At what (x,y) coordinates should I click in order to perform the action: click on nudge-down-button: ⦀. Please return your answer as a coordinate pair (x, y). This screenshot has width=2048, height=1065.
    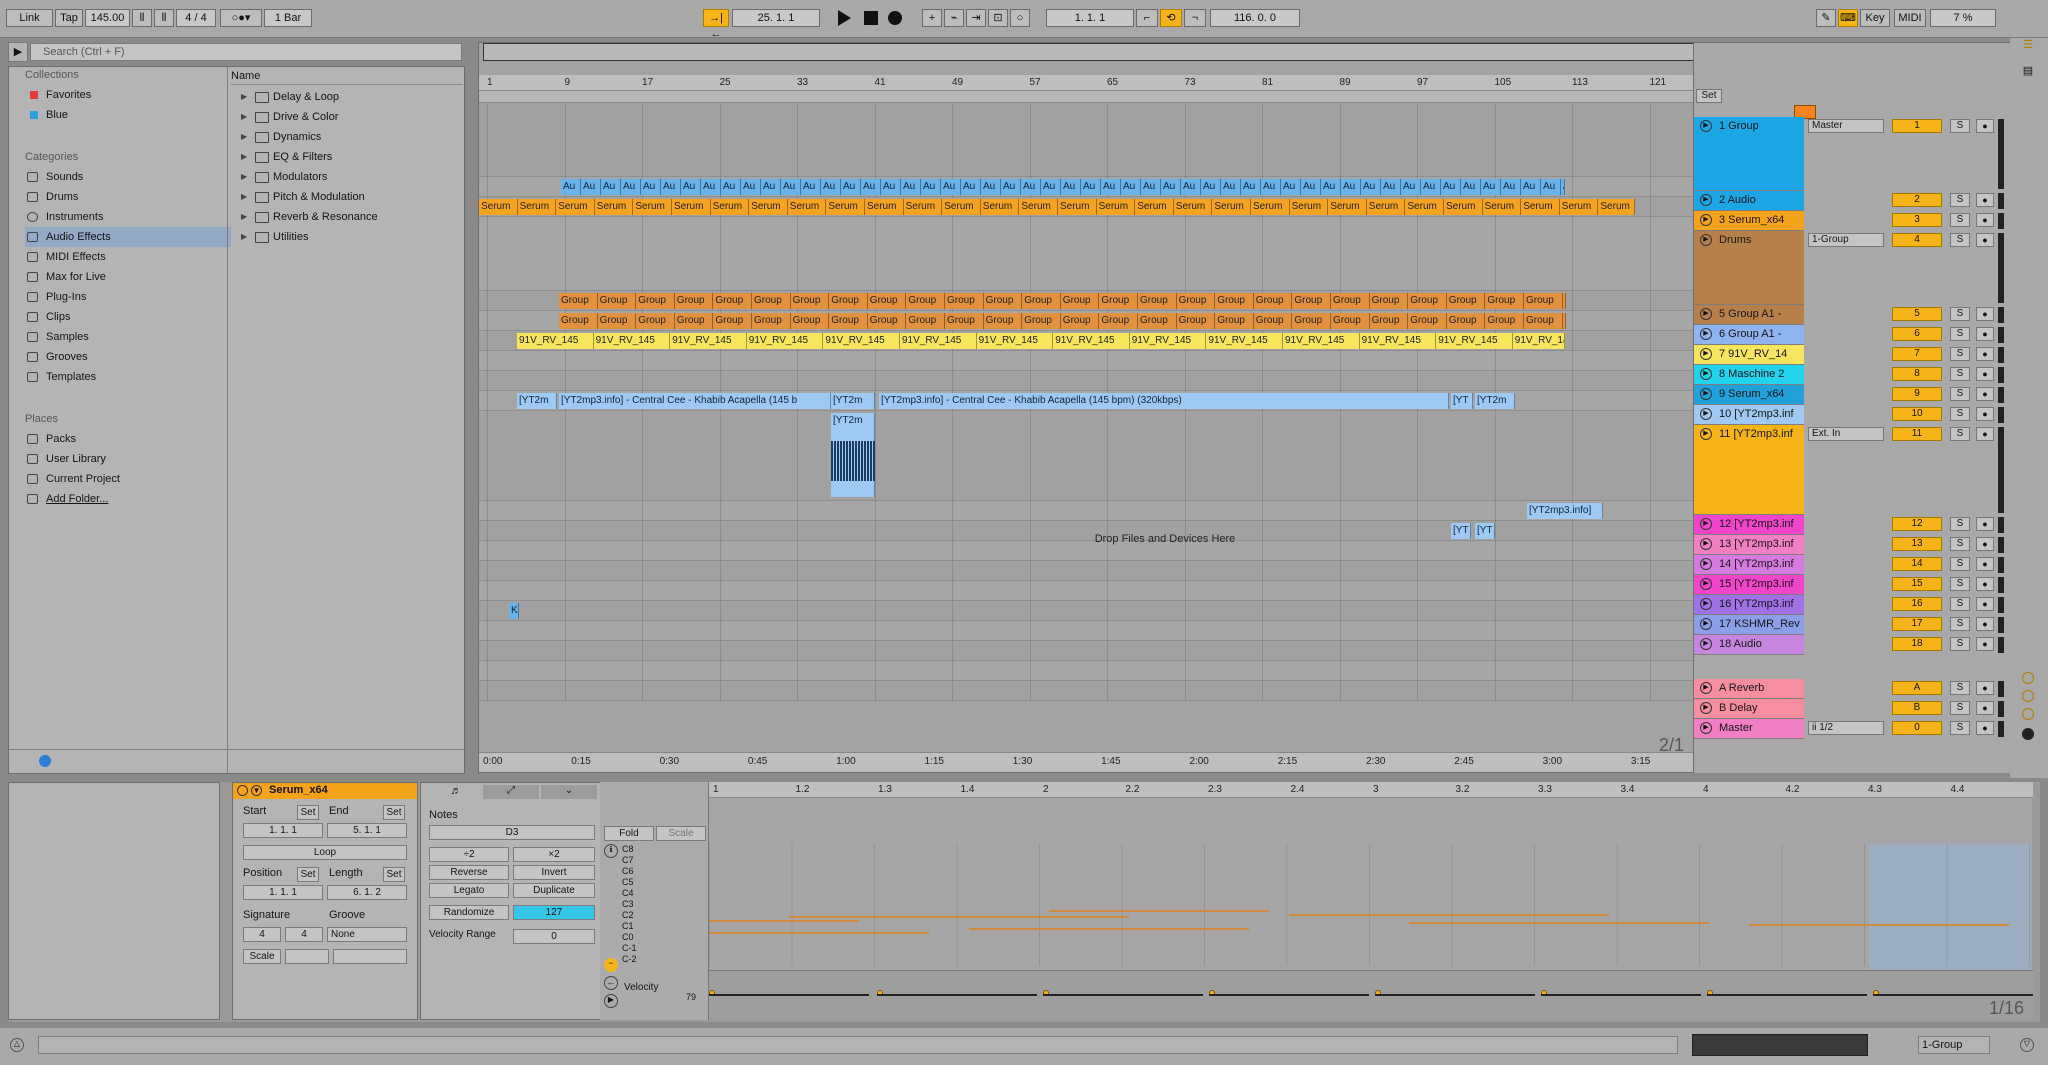
    Looking at the image, I should click on (142, 18).